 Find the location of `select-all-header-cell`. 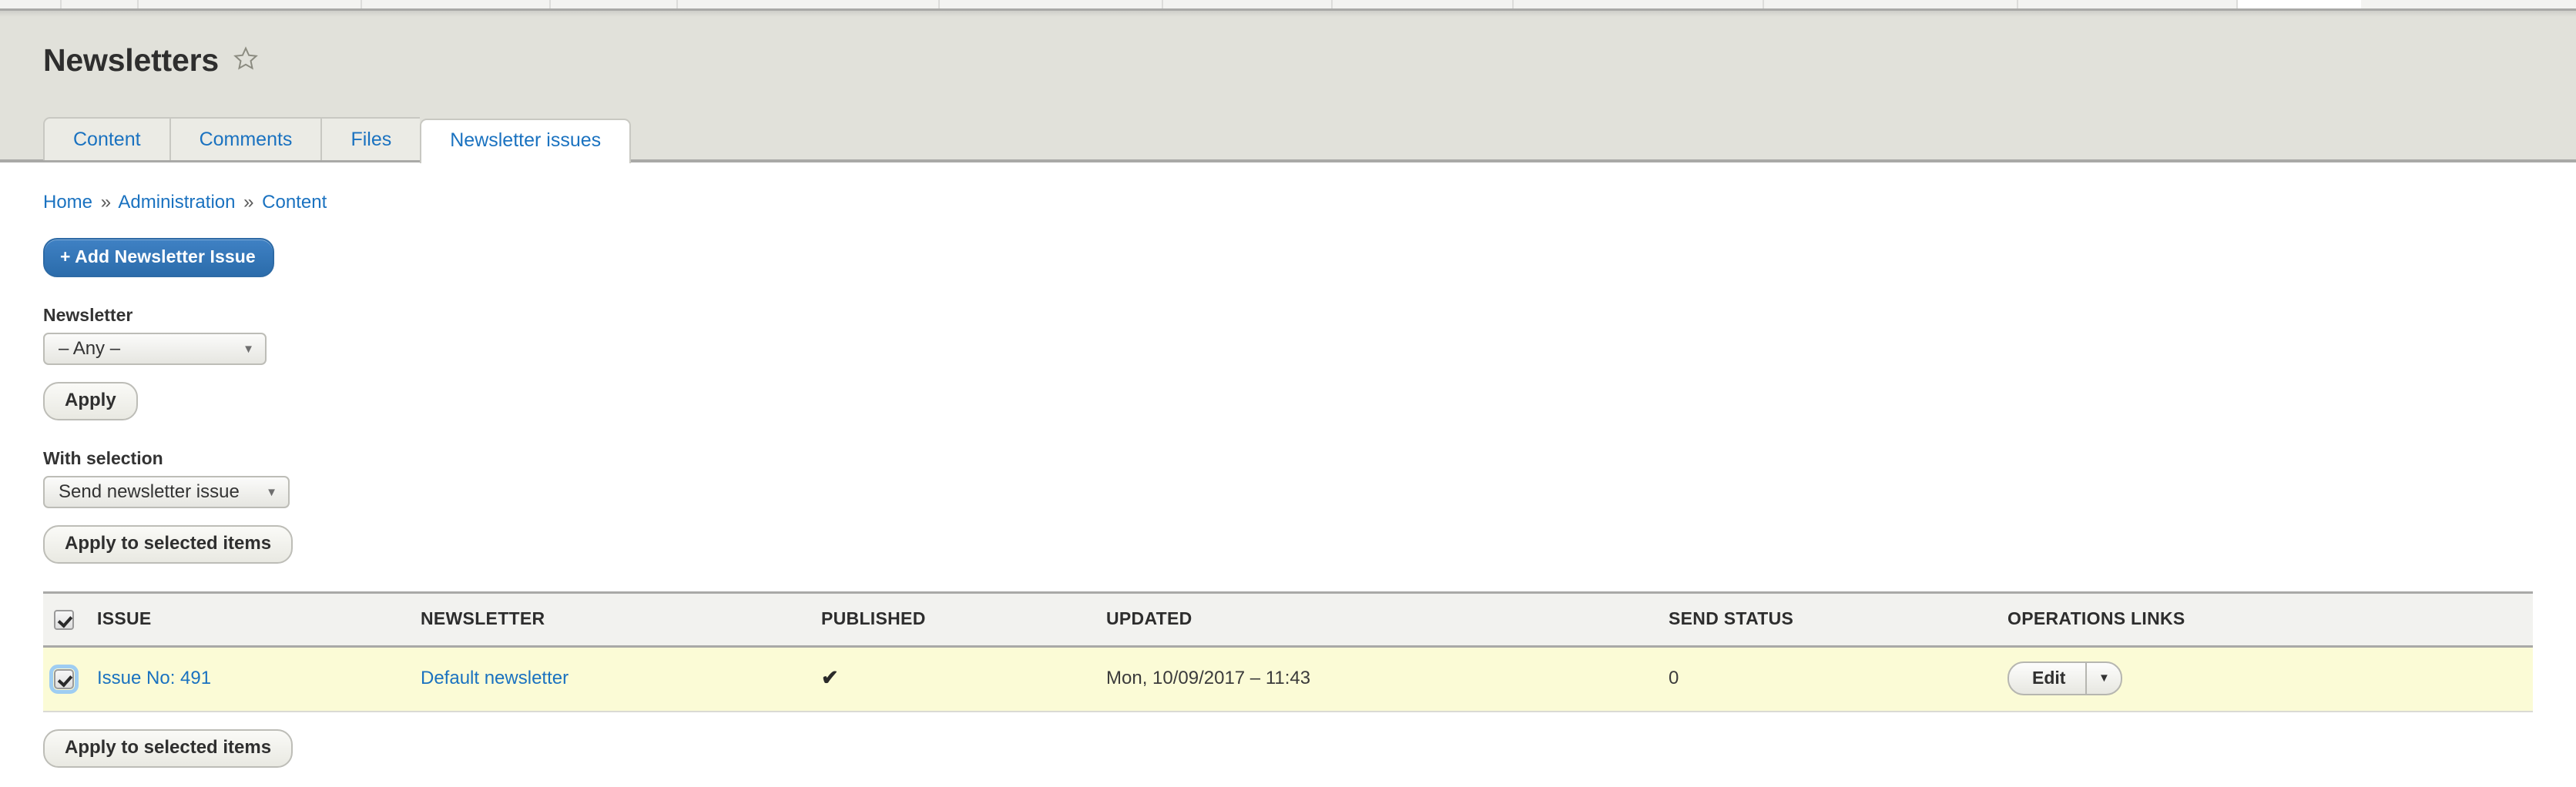

select-all-header-cell is located at coordinates (70, 619).